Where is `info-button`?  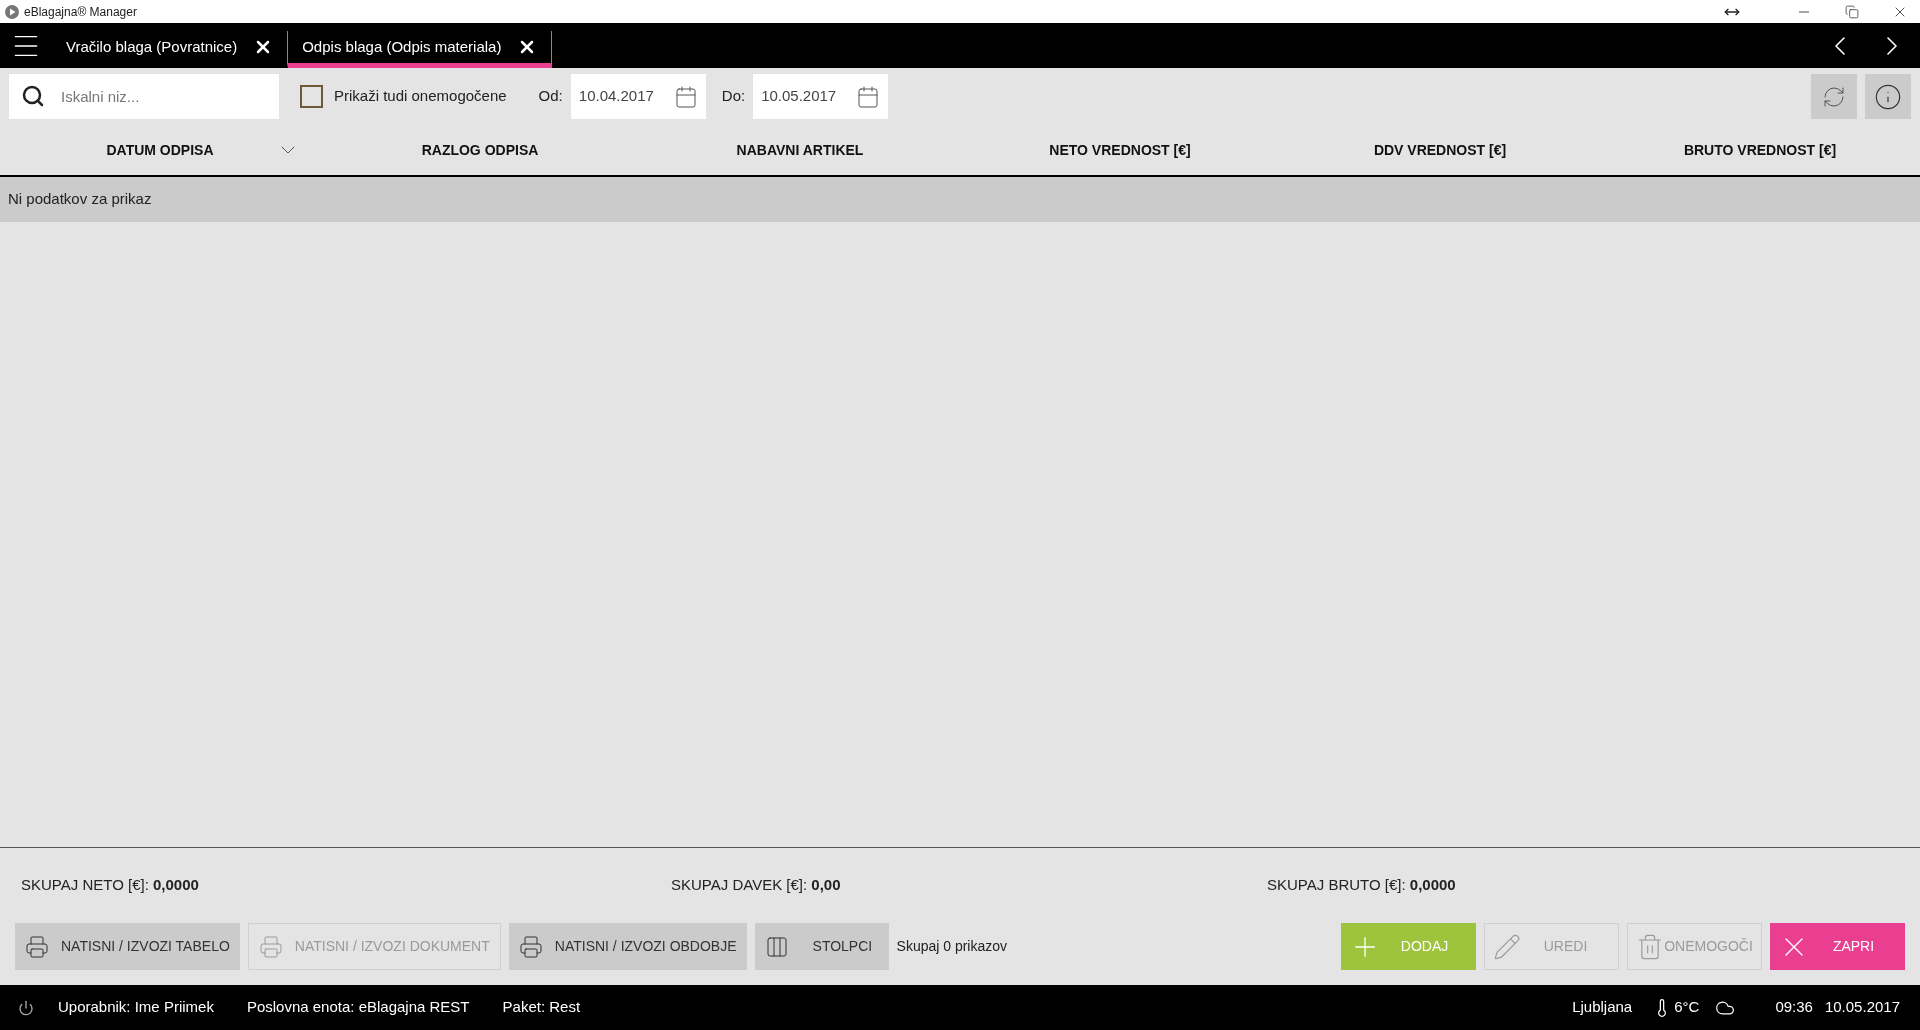 info-button is located at coordinates (1888, 96).